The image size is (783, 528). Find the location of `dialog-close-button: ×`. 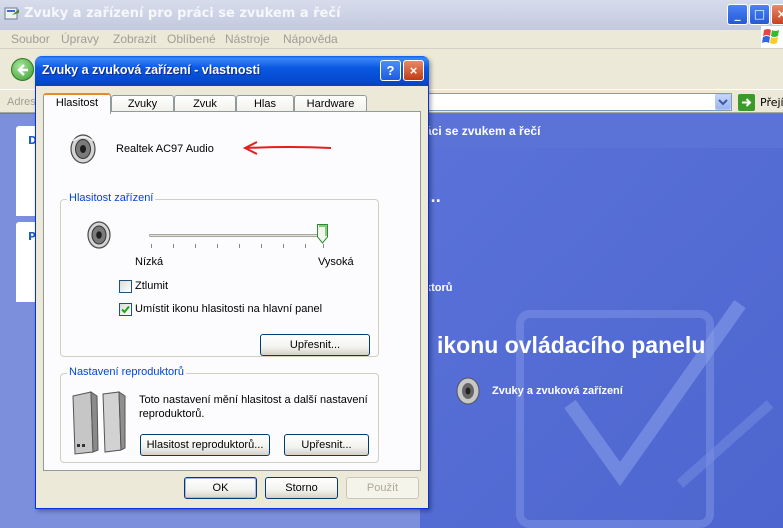

dialog-close-button: × is located at coordinates (413, 70).